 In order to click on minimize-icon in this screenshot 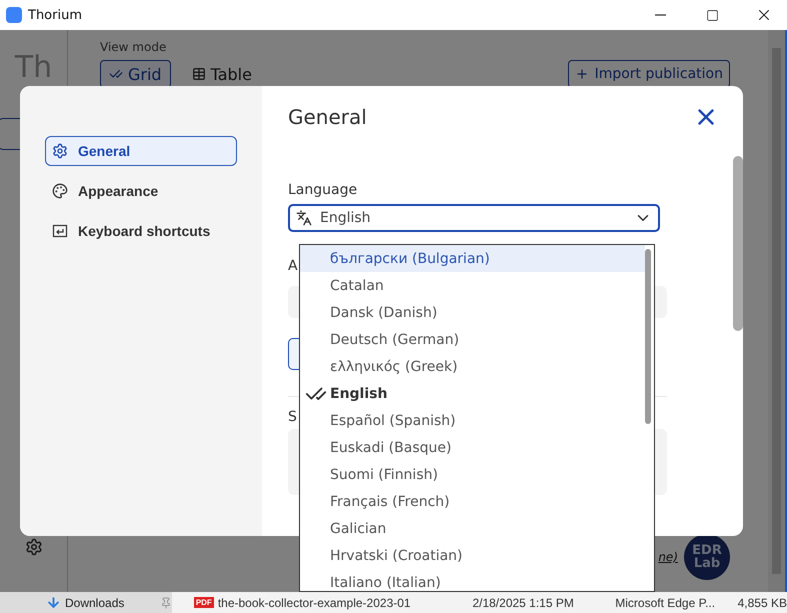, I will do `click(660, 15)`.